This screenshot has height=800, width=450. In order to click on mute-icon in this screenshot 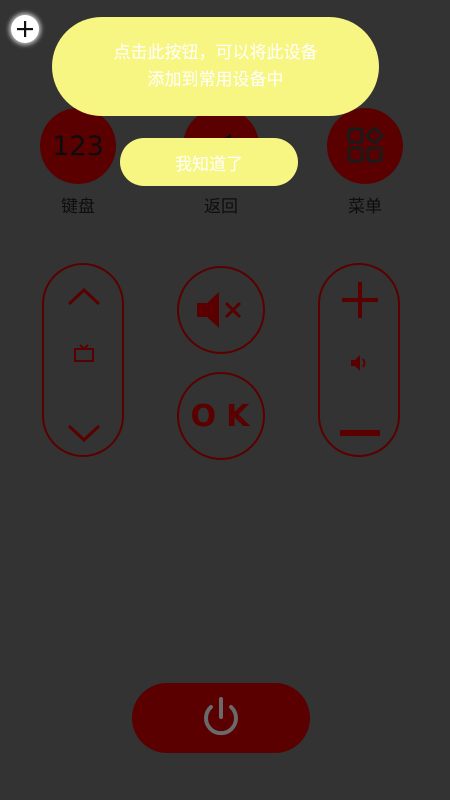, I will do `click(219, 310)`.